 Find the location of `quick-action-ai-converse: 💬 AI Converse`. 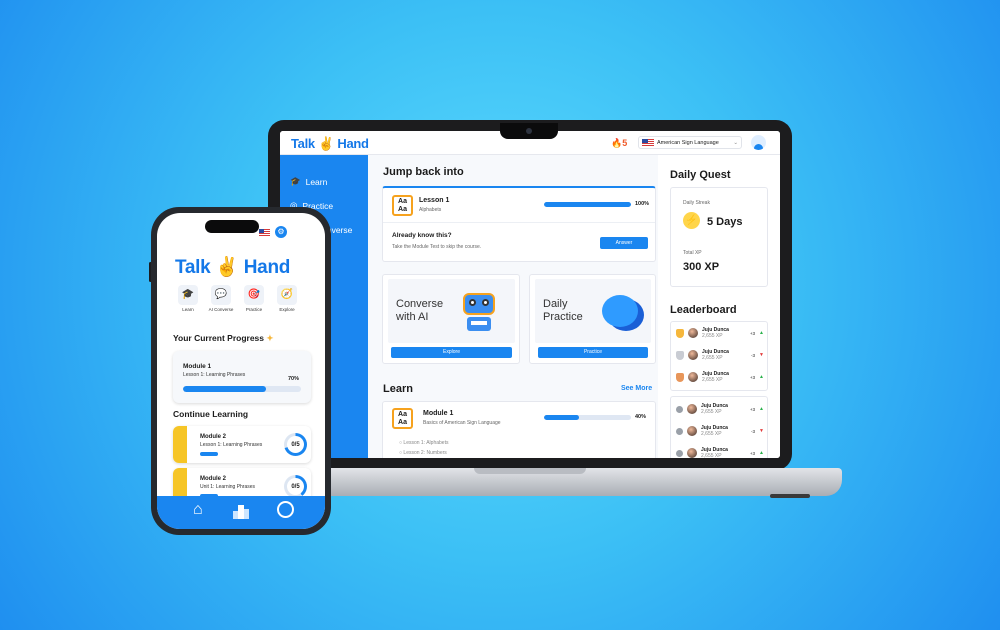

quick-action-ai-converse: 💬 AI Converse is located at coordinates (221, 298).